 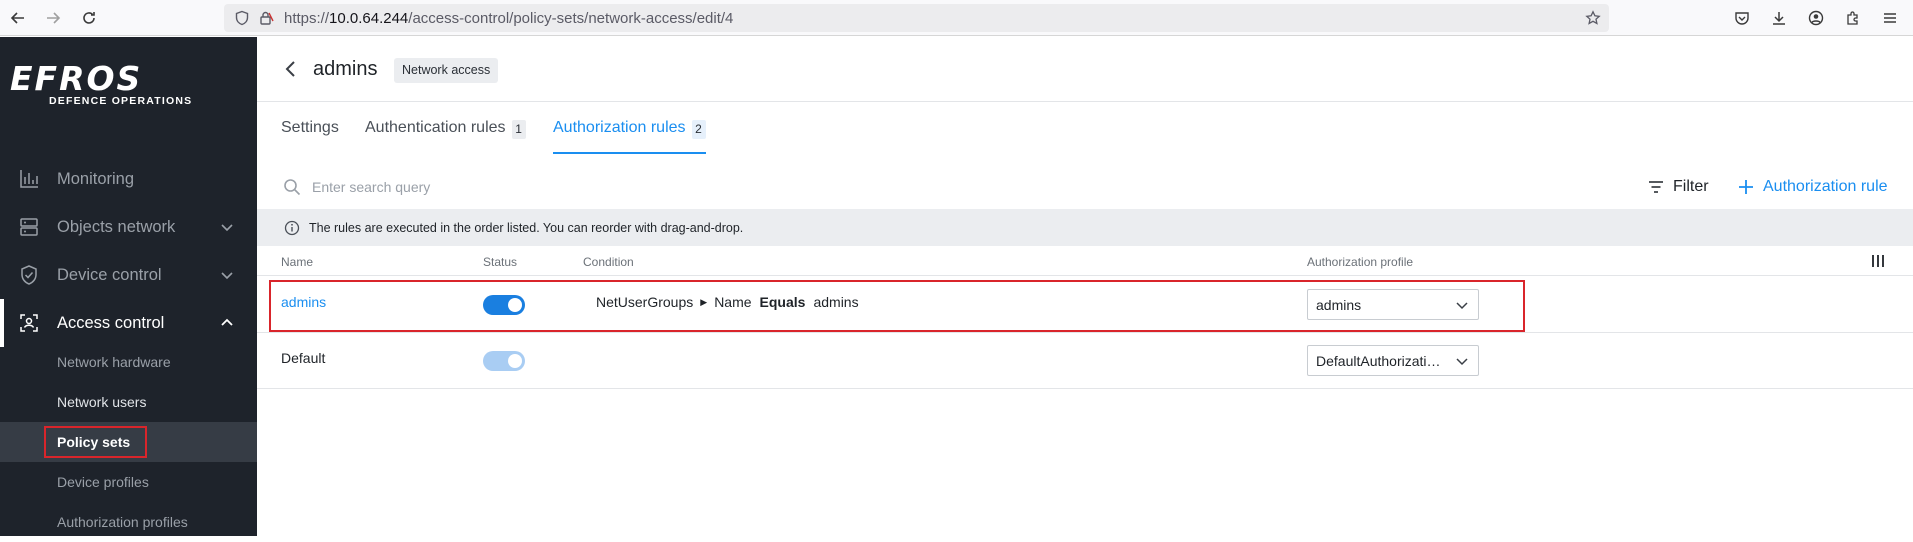 What do you see at coordinates (18, 18) in the screenshot?
I see `back-icon` at bounding box center [18, 18].